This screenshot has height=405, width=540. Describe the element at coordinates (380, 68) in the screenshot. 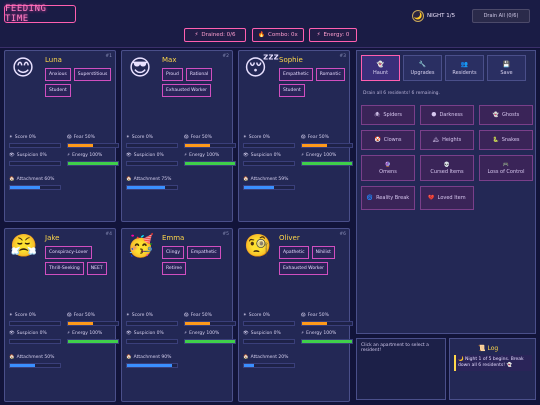

I see `tab-haunt: 👻 Haunt` at that location.